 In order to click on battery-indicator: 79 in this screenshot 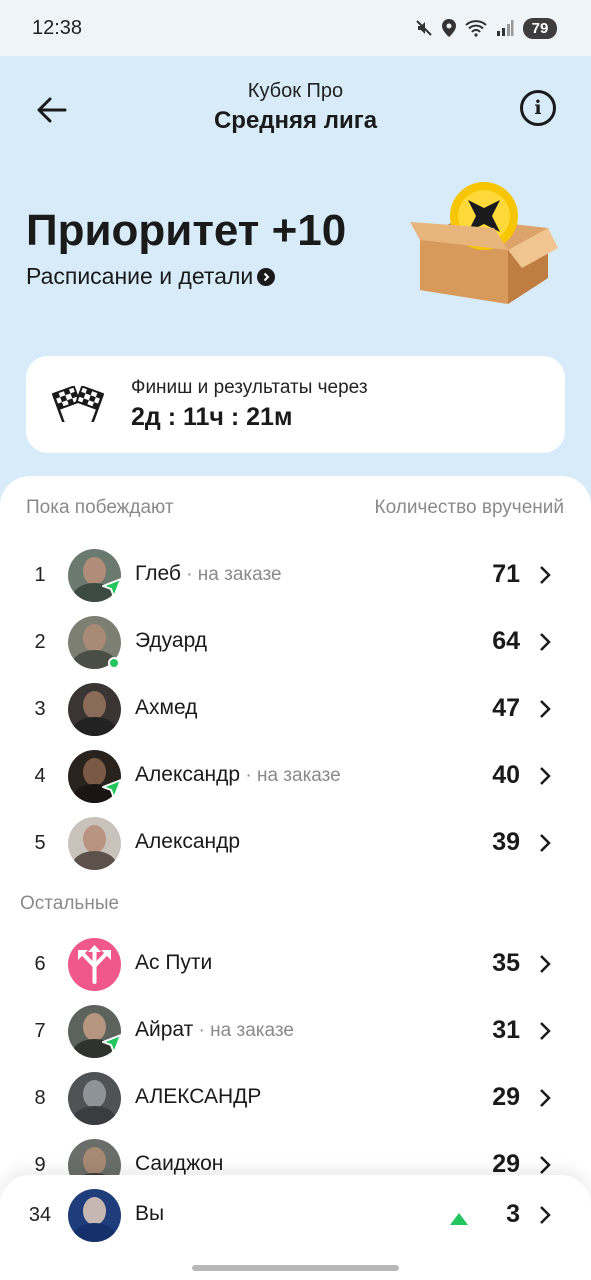, I will do `click(540, 28)`.